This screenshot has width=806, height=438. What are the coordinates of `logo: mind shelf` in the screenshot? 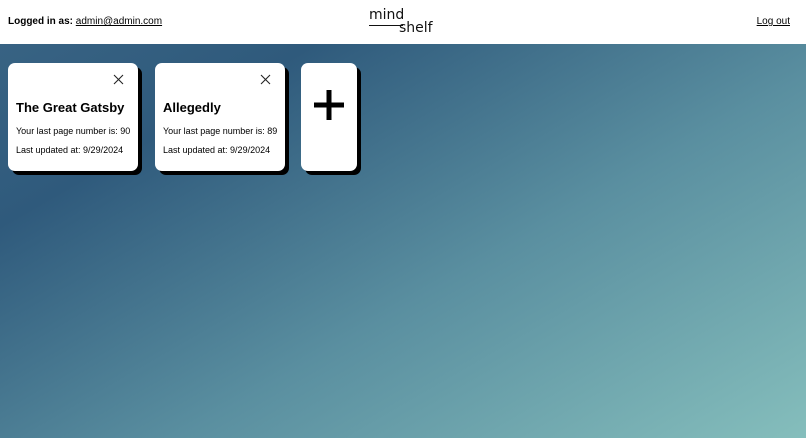 It's located at (404, 22).